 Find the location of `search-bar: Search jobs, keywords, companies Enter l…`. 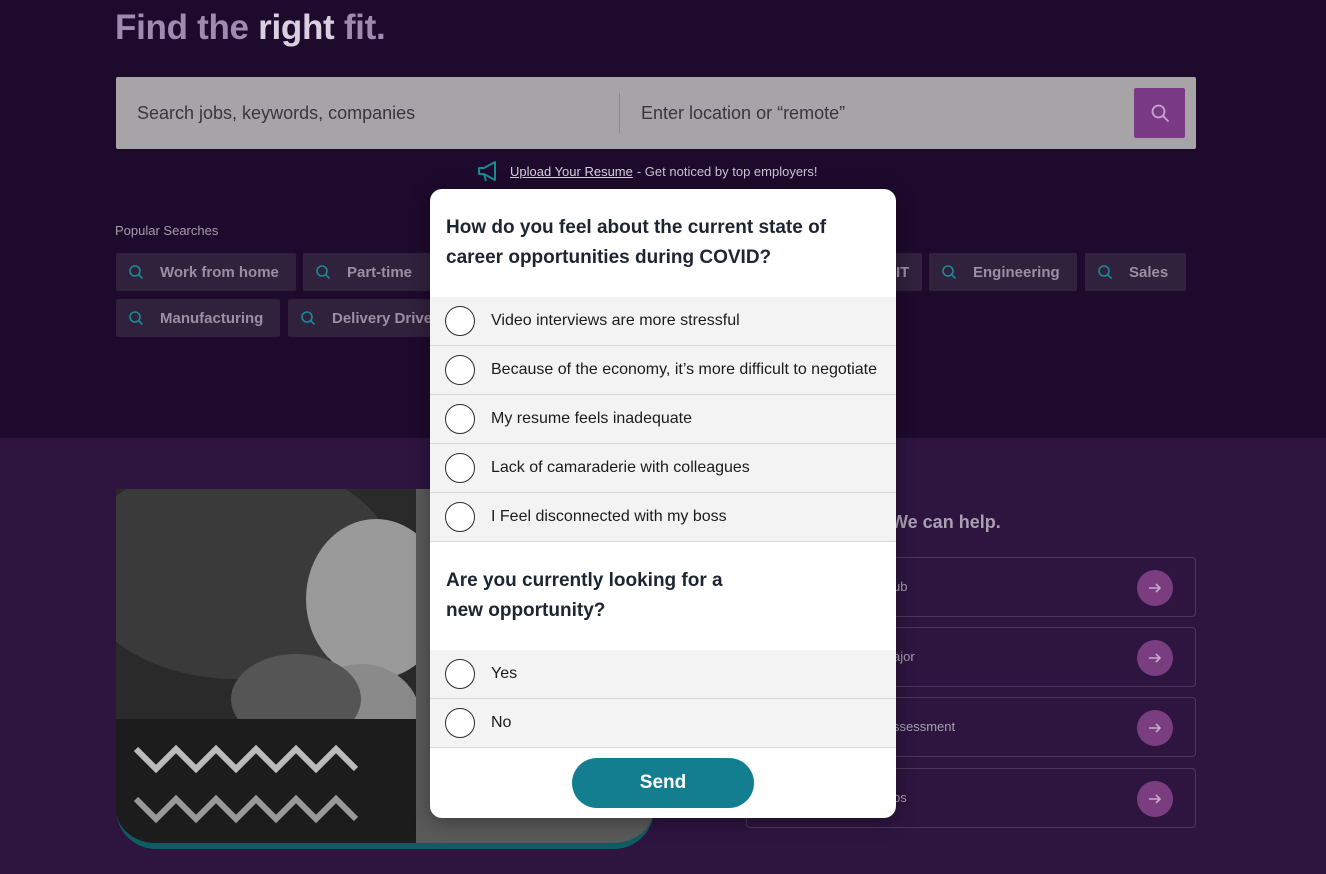

search-bar: Search jobs, keywords, companies Enter l… is located at coordinates (656, 113).